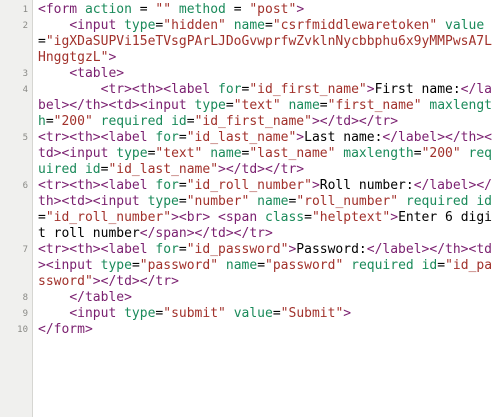 This screenshot has height=417, width=502. Describe the element at coordinates (194, 25) in the screenshot. I see `code-string-token: "hidden"` at that location.